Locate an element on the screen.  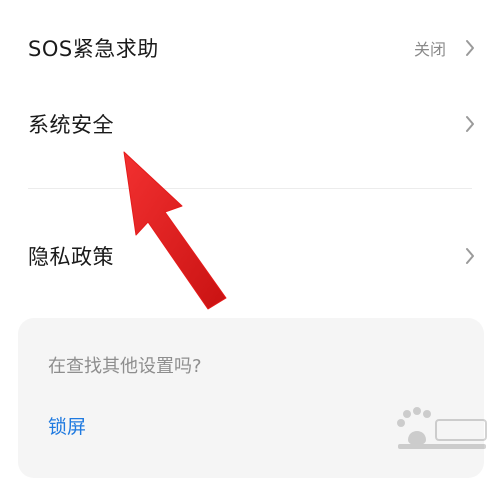
settings-item-privacy-policy: 隐私政策 is located at coordinates (250, 256).